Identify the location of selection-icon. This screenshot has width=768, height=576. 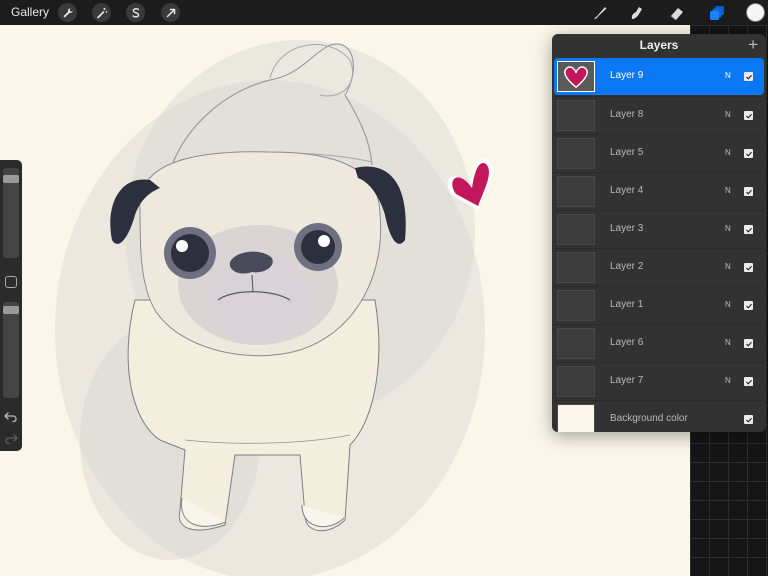
(135, 12).